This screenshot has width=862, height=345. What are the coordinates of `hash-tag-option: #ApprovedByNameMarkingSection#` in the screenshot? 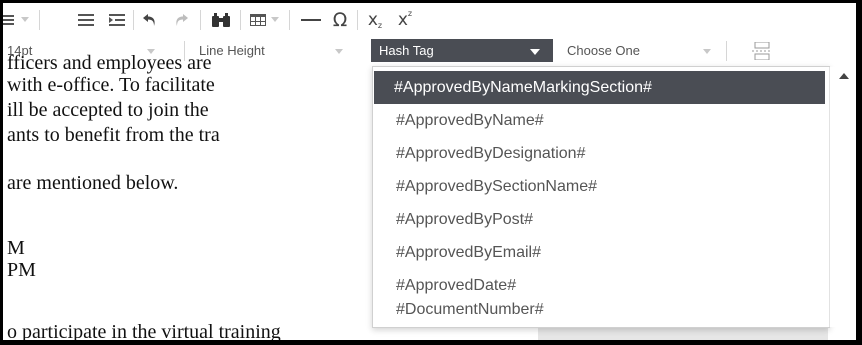 It's located at (599, 87).